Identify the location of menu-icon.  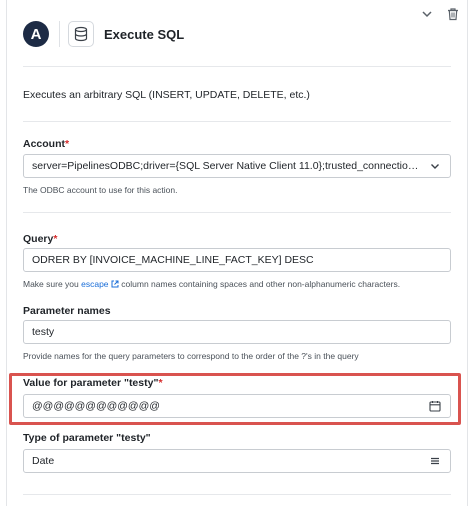
(435, 461).